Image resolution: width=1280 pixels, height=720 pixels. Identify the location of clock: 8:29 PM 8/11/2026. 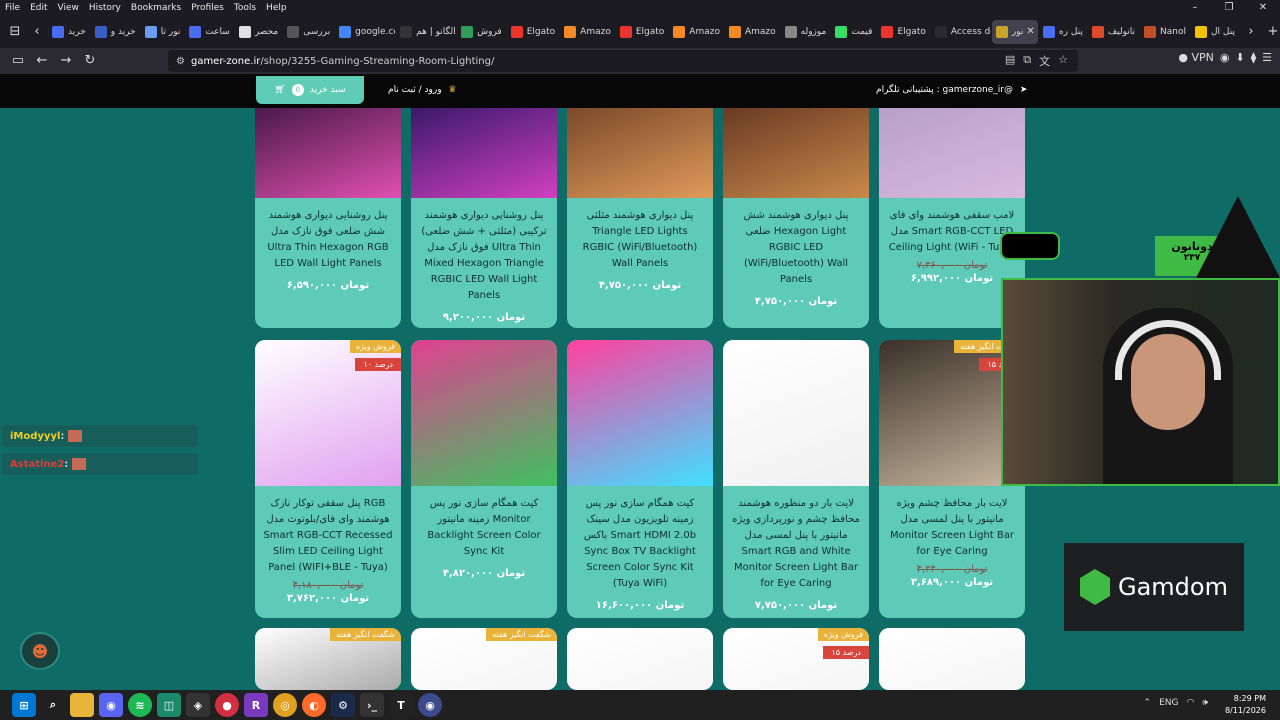
(1245, 705).